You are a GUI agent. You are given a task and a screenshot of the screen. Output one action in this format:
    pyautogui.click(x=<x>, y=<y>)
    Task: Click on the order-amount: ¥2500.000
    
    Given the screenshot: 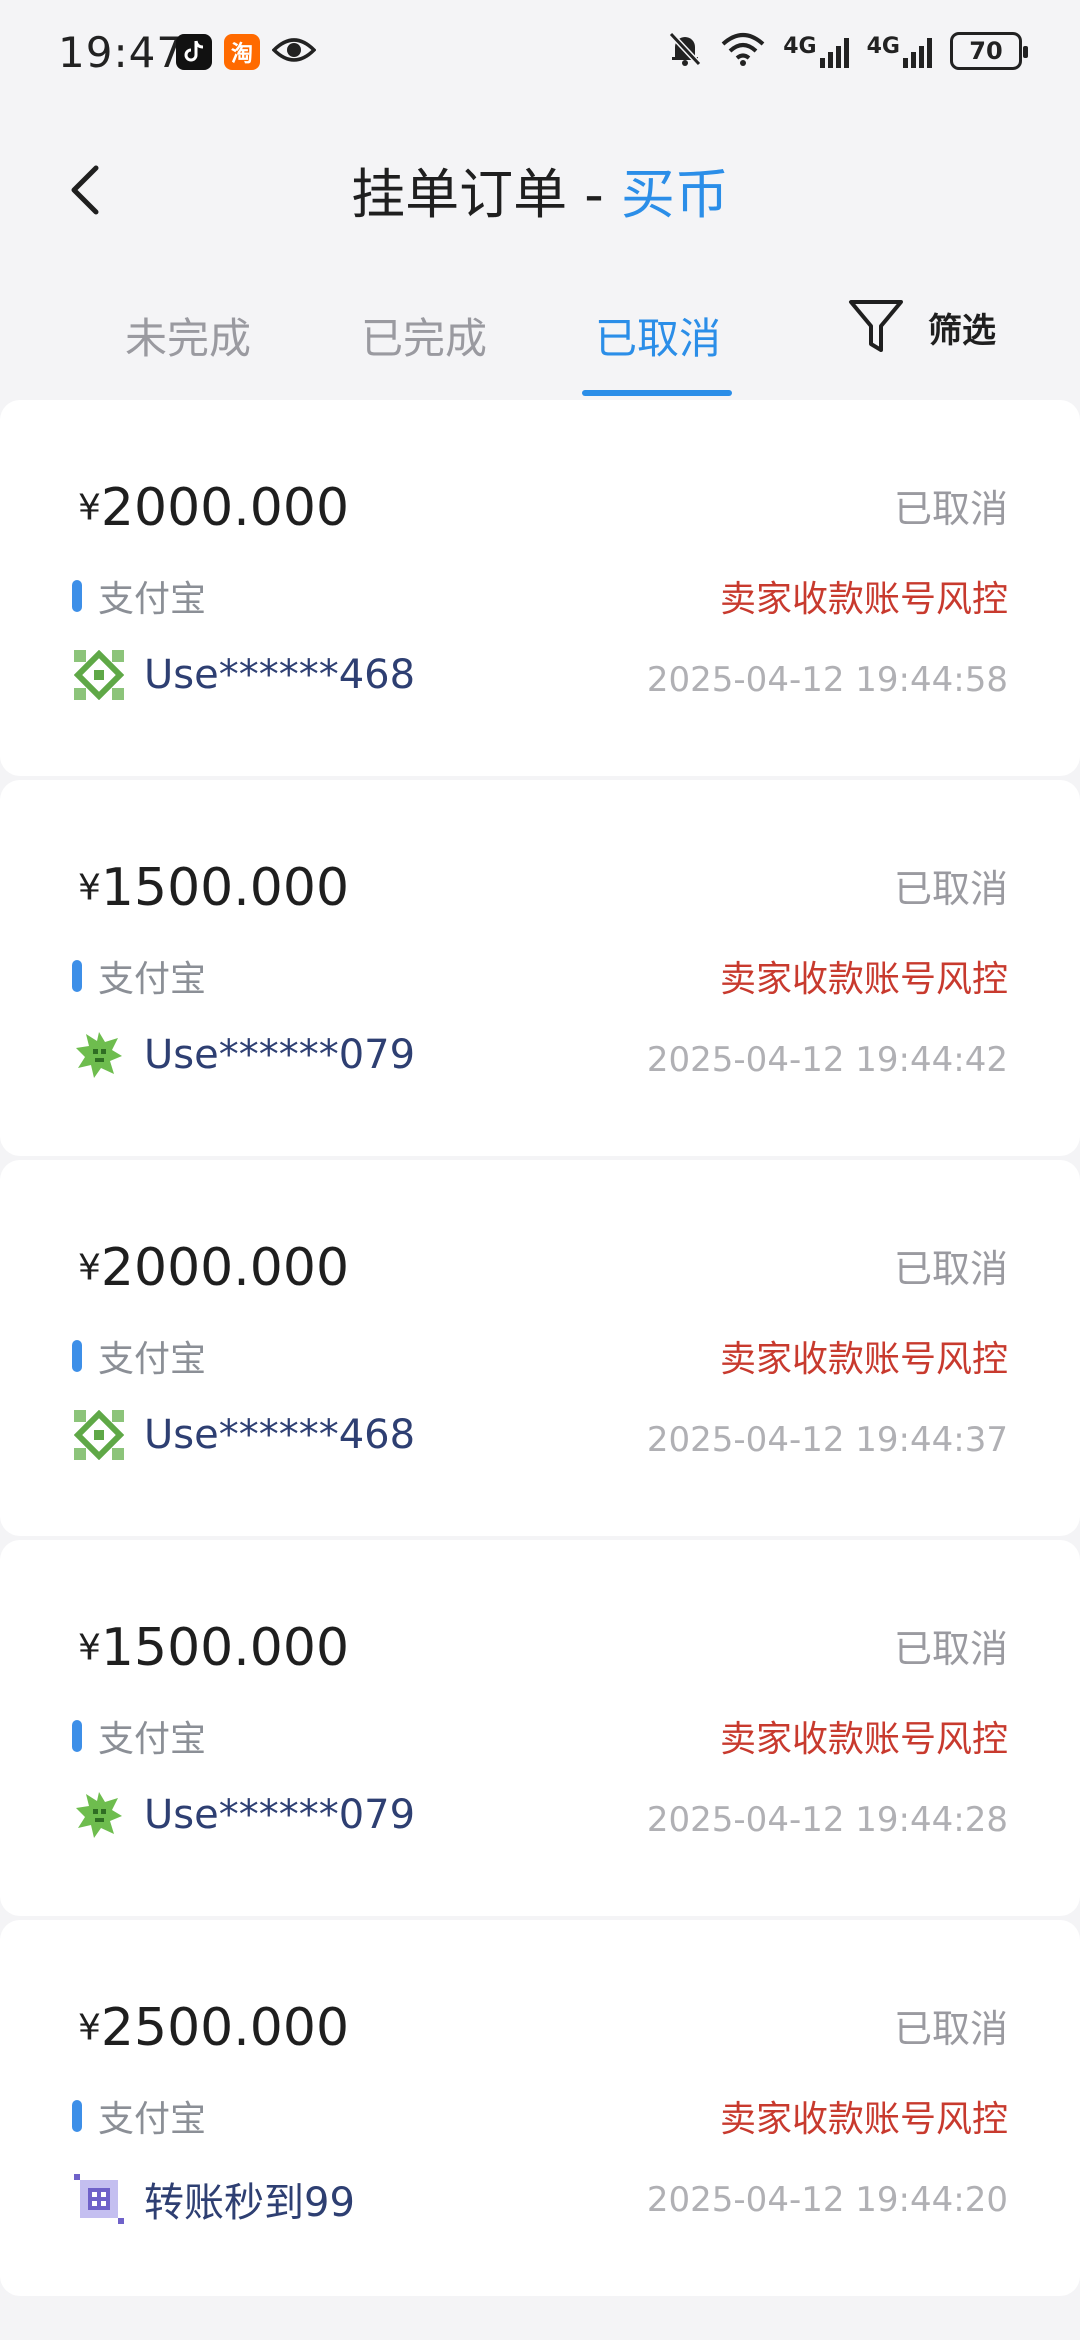 What is the action you would take?
    pyautogui.click(x=213, y=2028)
    